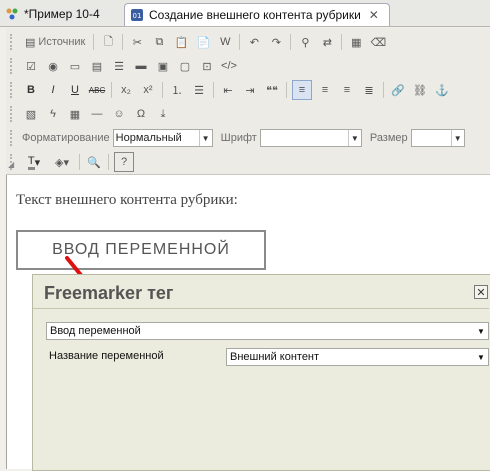  I want to click on var-name-value: Внешний контент, so click(275, 357).